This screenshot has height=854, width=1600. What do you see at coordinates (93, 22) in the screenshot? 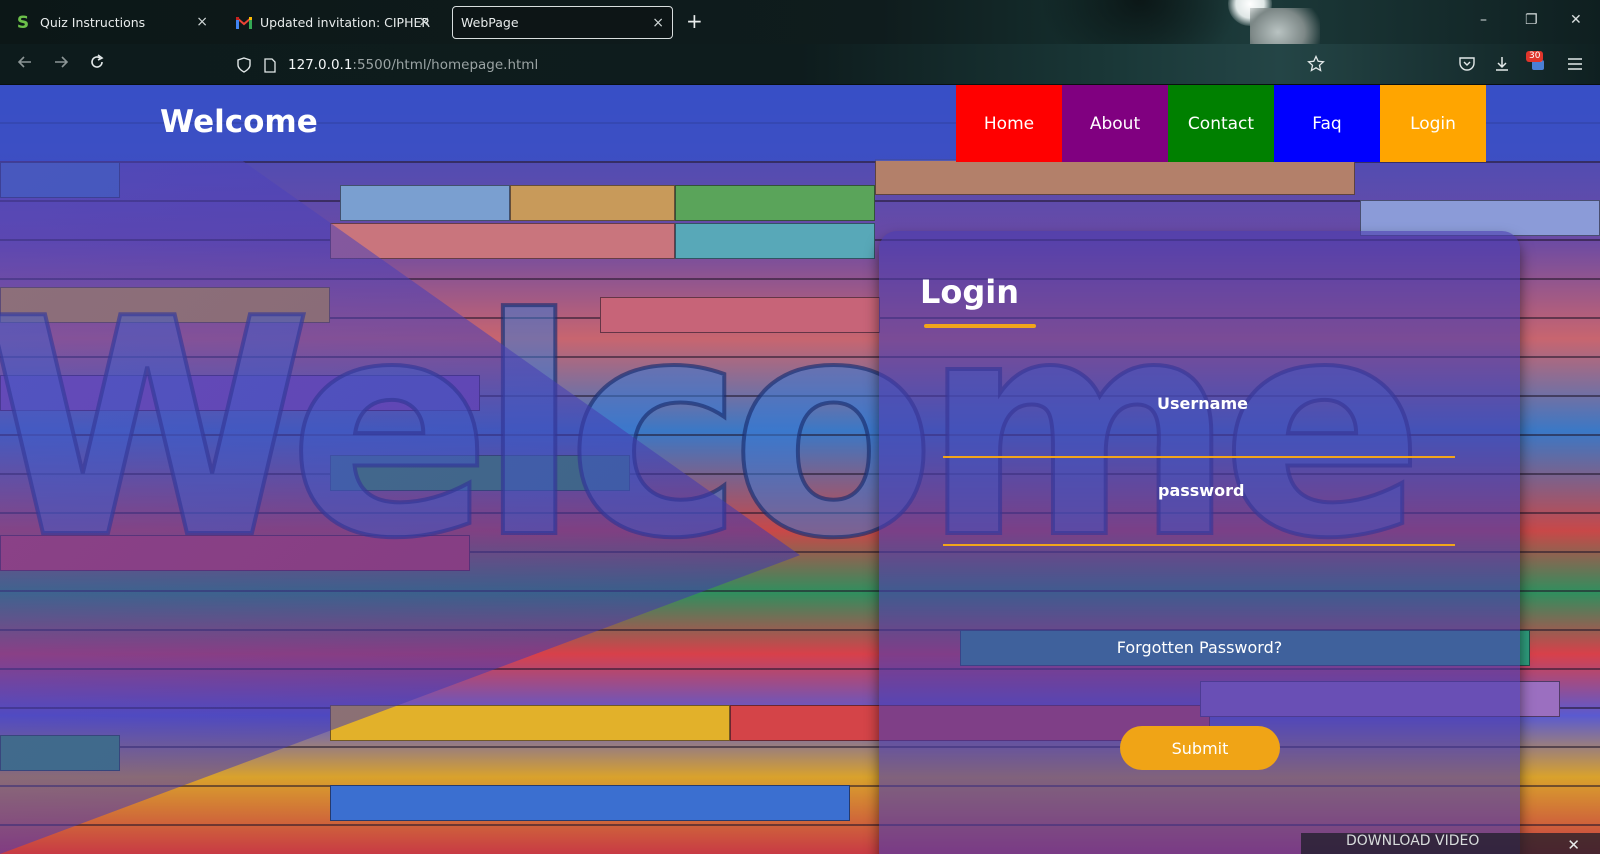
I see `tab-label: Quiz Instructions` at bounding box center [93, 22].